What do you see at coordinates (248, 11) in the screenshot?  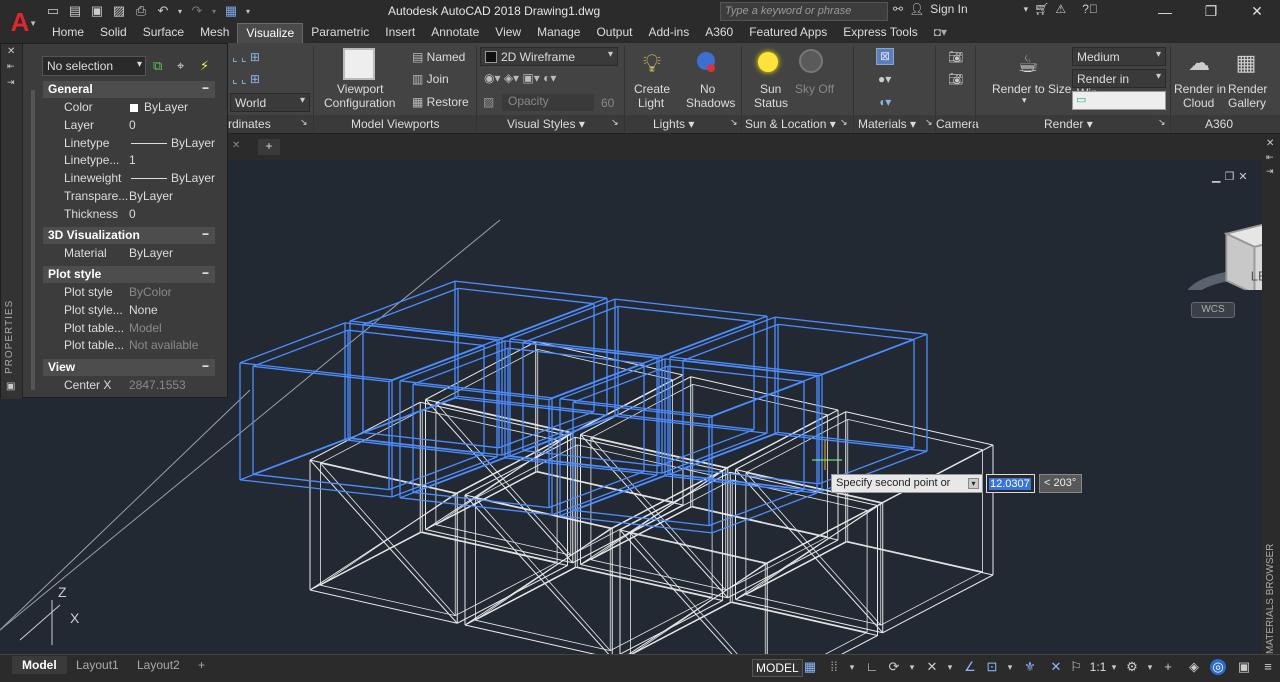 I see `customize-qat-icon: ▾` at bounding box center [248, 11].